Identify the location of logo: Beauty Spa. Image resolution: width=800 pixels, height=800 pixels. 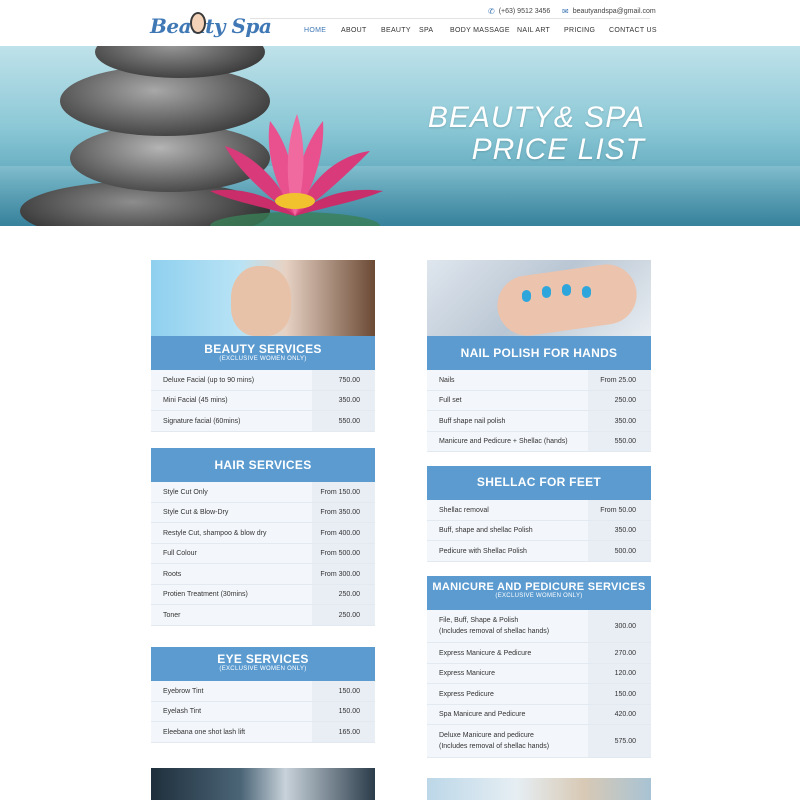
(211, 26).